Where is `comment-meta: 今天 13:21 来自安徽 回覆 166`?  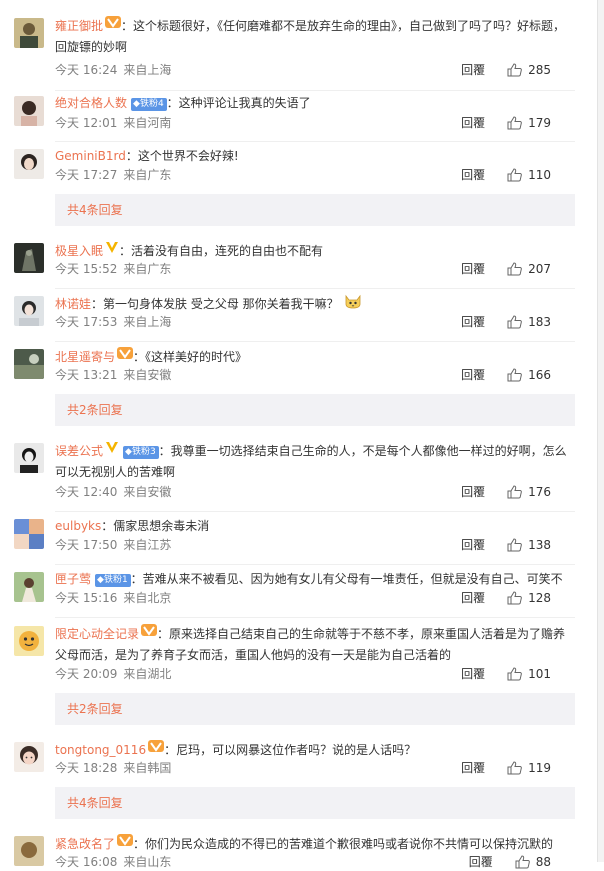 comment-meta: 今天 13:21 来自安徽 回覆 166 is located at coordinates (315, 375).